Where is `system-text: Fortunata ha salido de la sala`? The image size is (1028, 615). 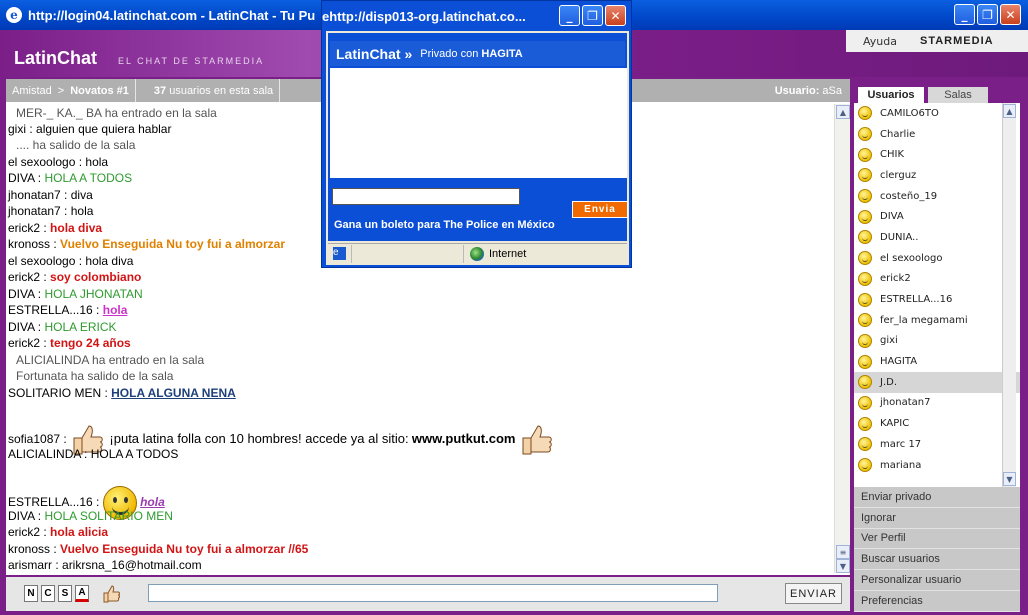
system-text: Fortunata ha salido de la sala is located at coordinates (95, 376).